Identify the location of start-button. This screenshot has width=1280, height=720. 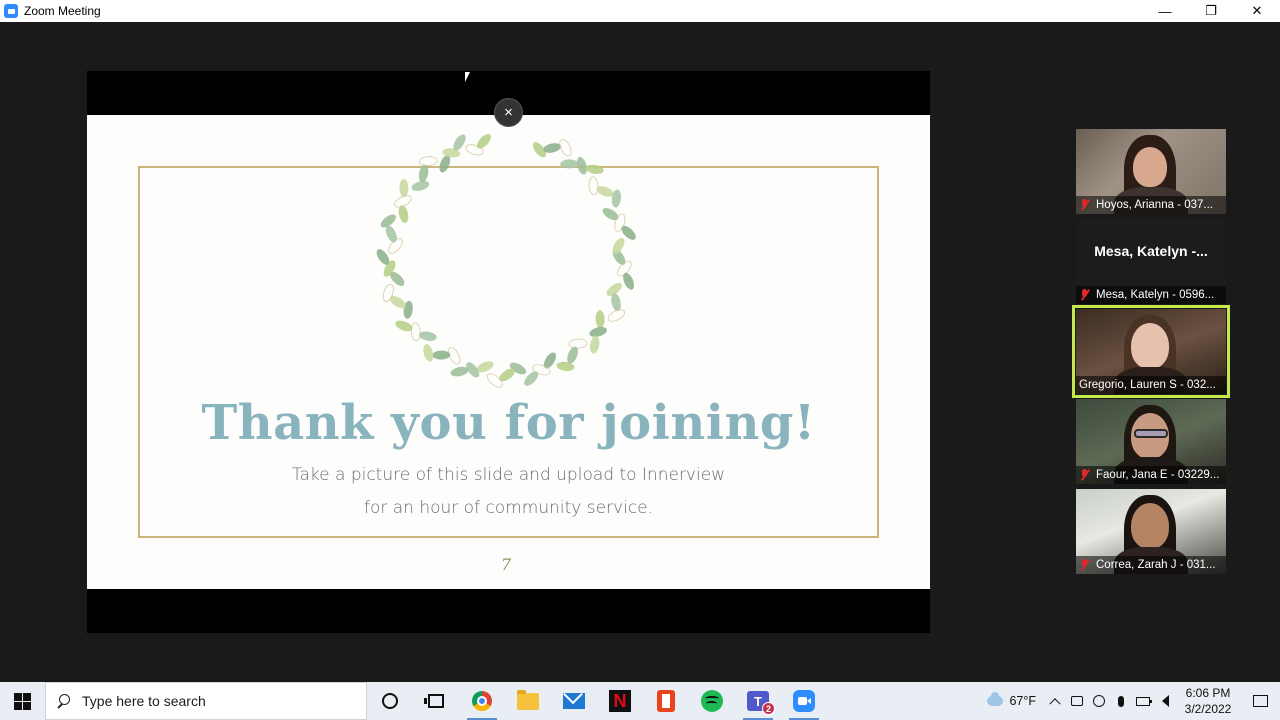
(22, 701).